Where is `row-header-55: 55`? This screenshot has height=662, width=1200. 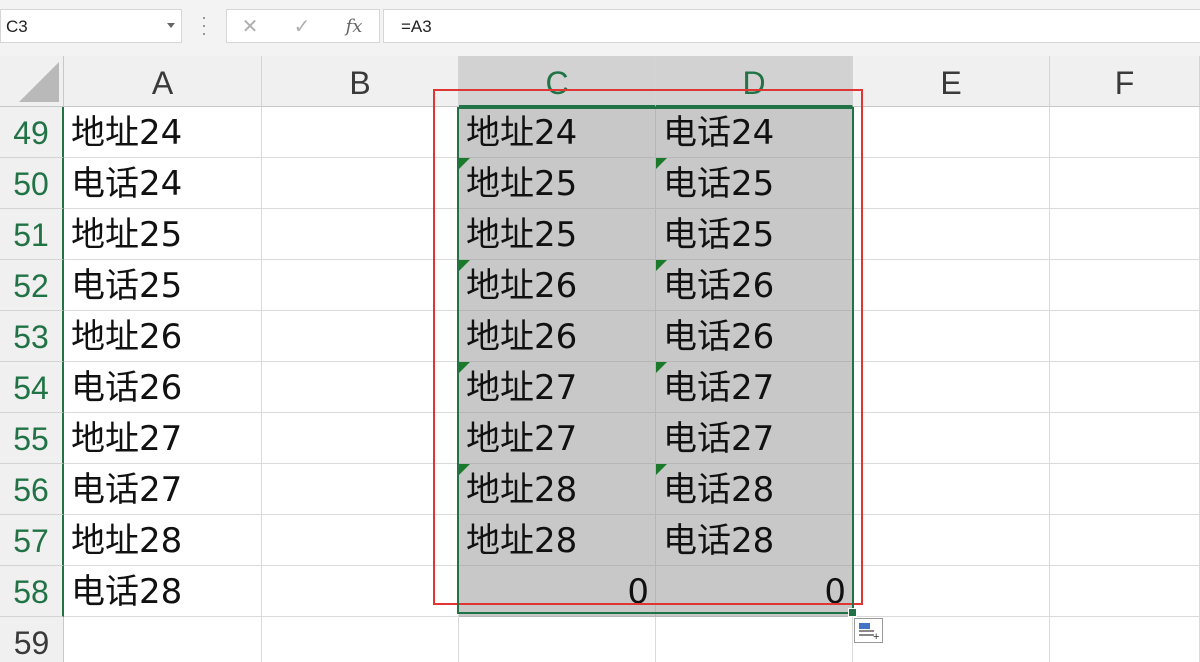 row-header-55: 55 is located at coordinates (32, 438).